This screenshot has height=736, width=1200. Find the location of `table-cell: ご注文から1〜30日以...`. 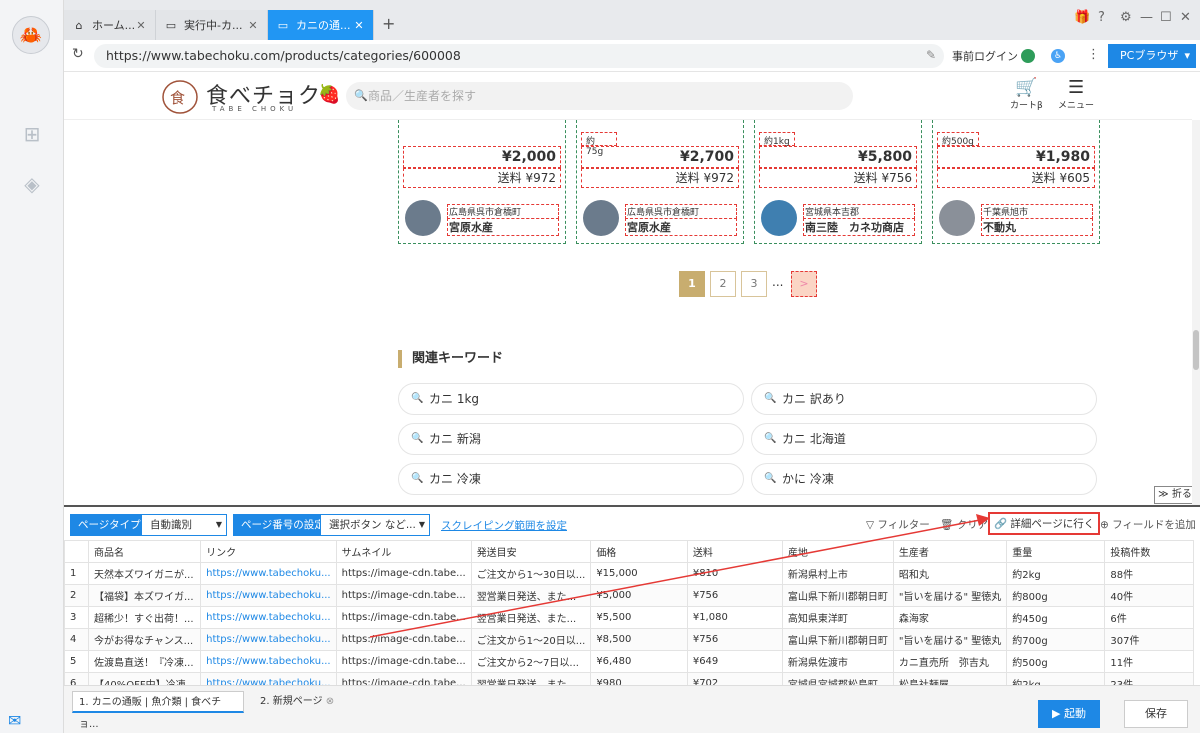

table-cell: ご注文から1〜30日以... is located at coordinates (531, 573).